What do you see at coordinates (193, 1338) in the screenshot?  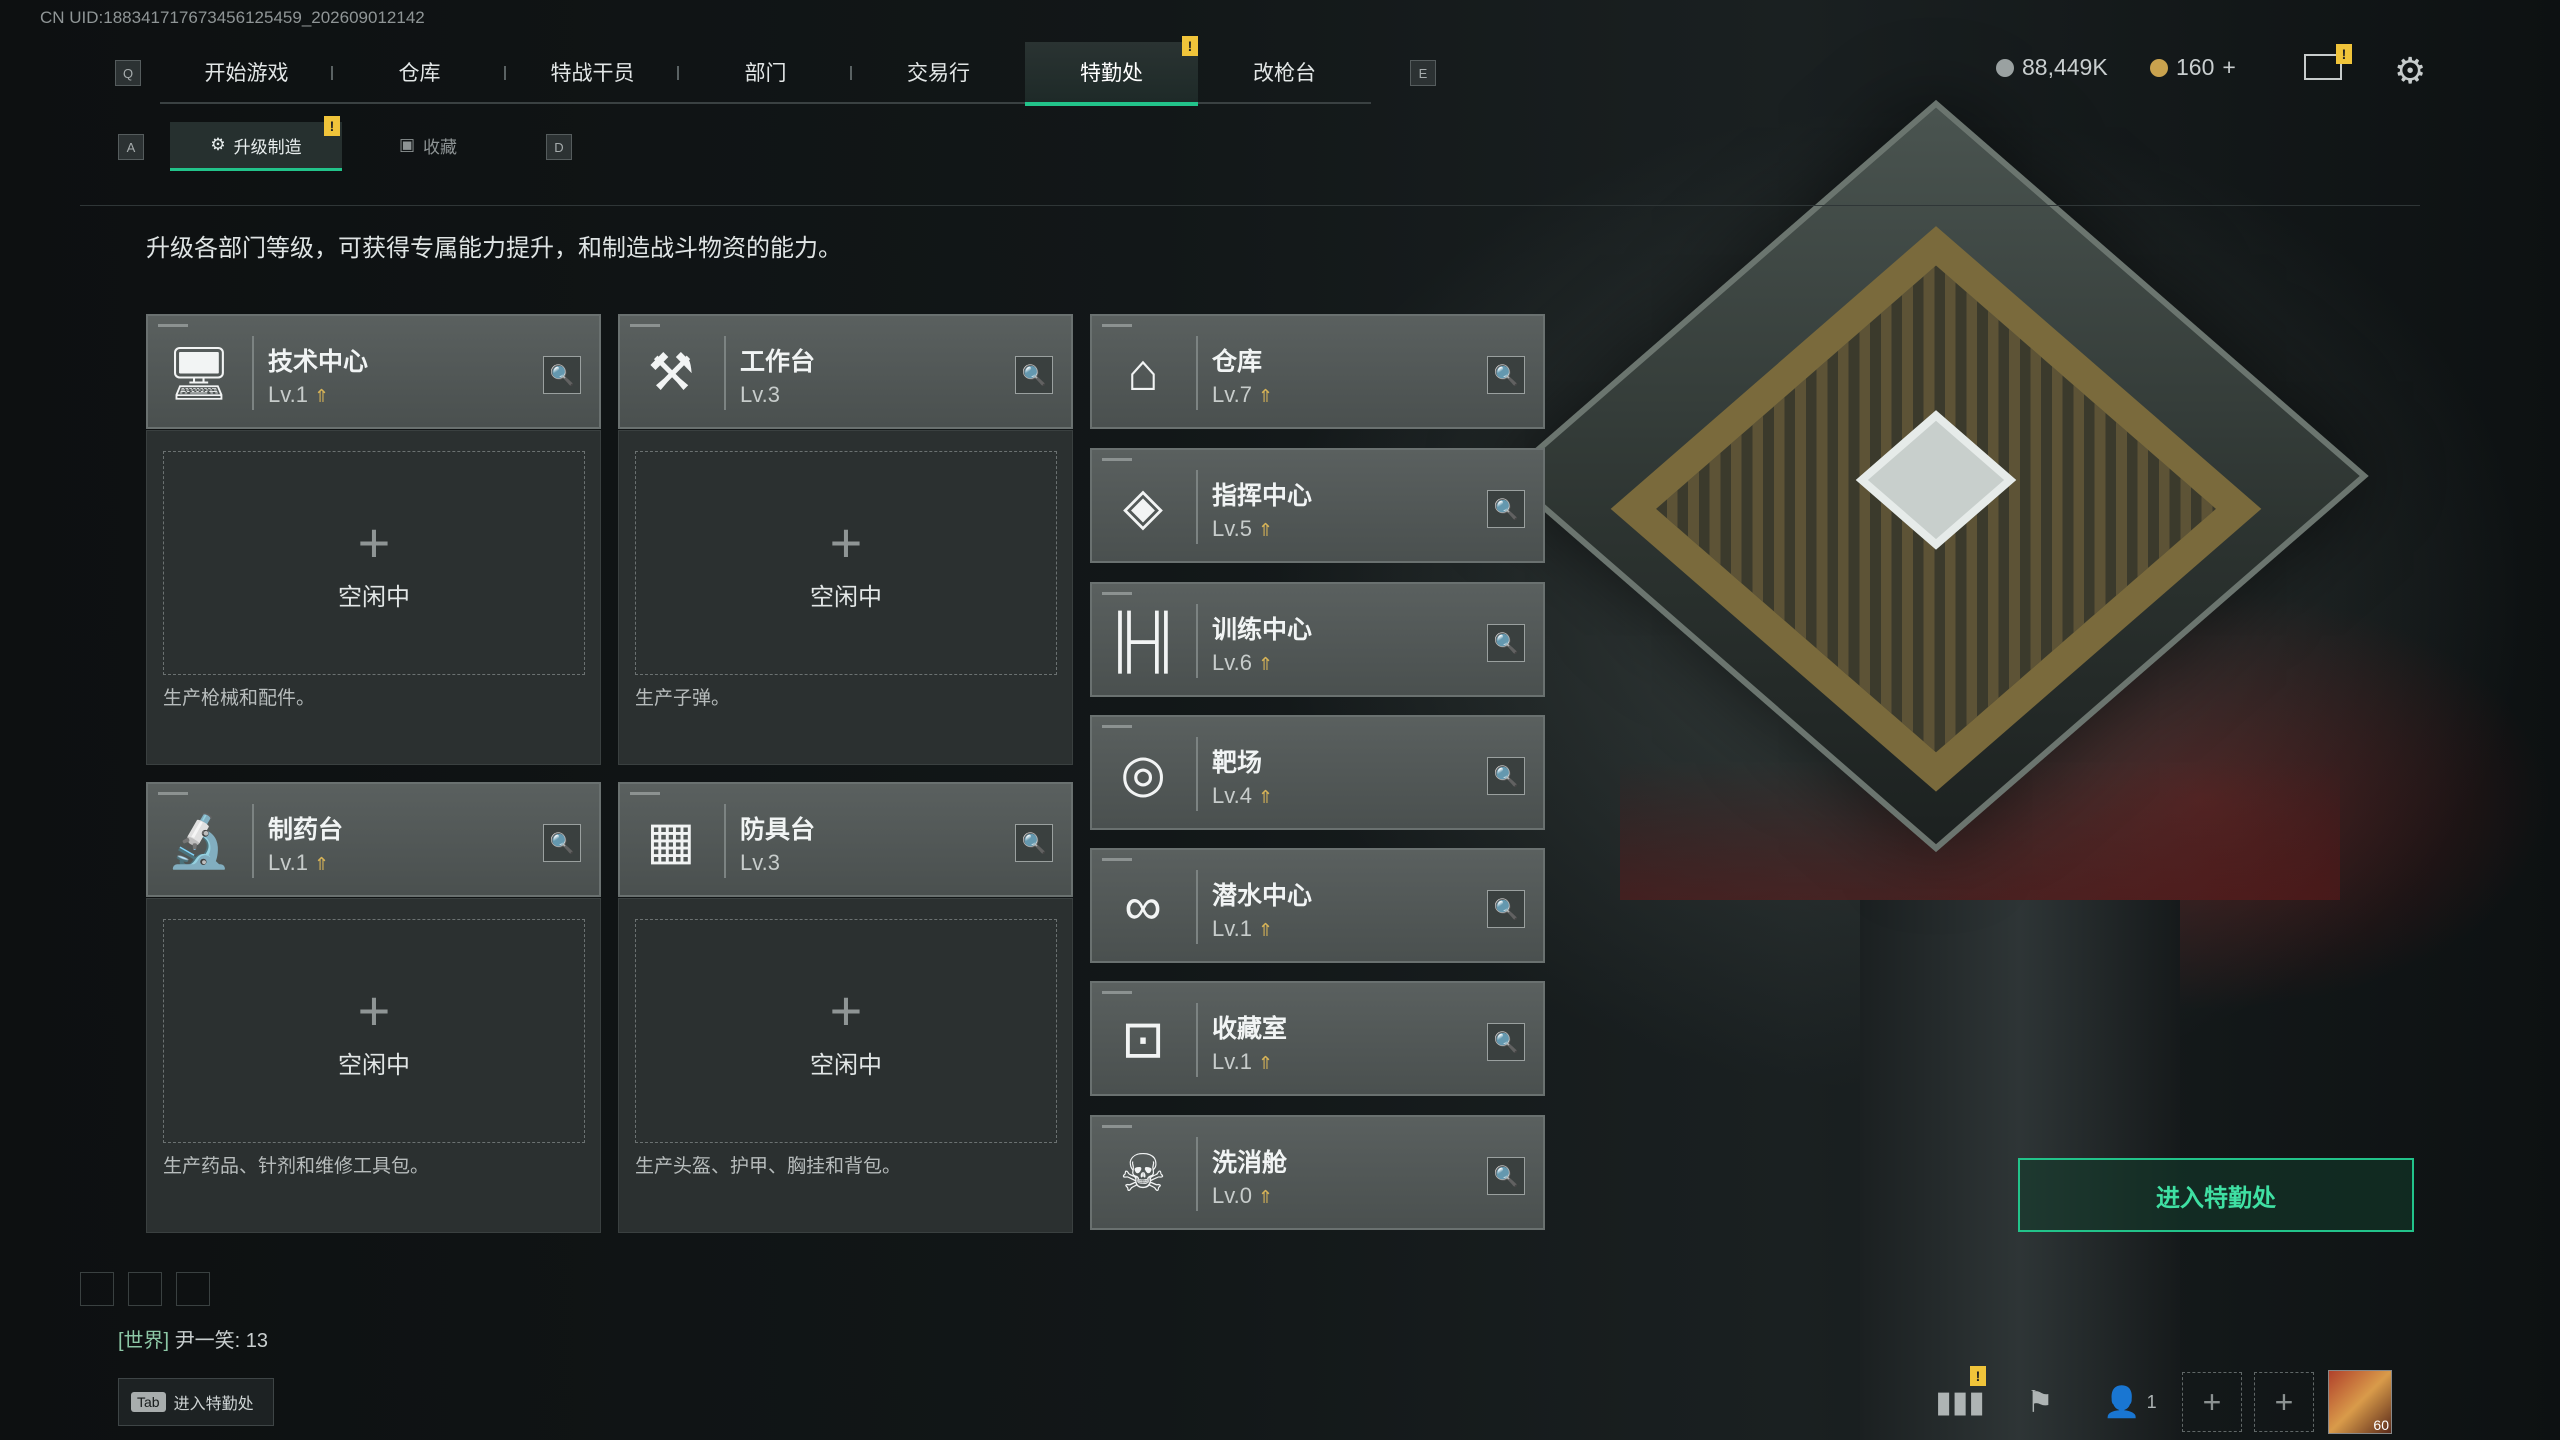 I see `chat-message: [世界] 尹一笑: 13` at bounding box center [193, 1338].